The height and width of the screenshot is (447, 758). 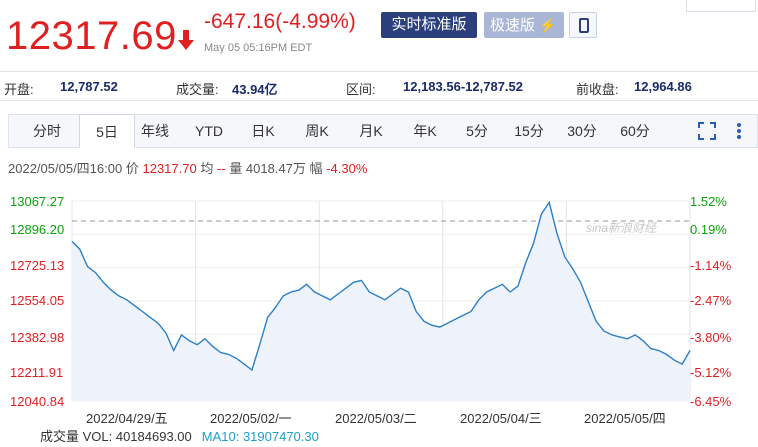 What do you see at coordinates (197, 89) in the screenshot?
I see `volume-label: 成交量:` at bounding box center [197, 89].